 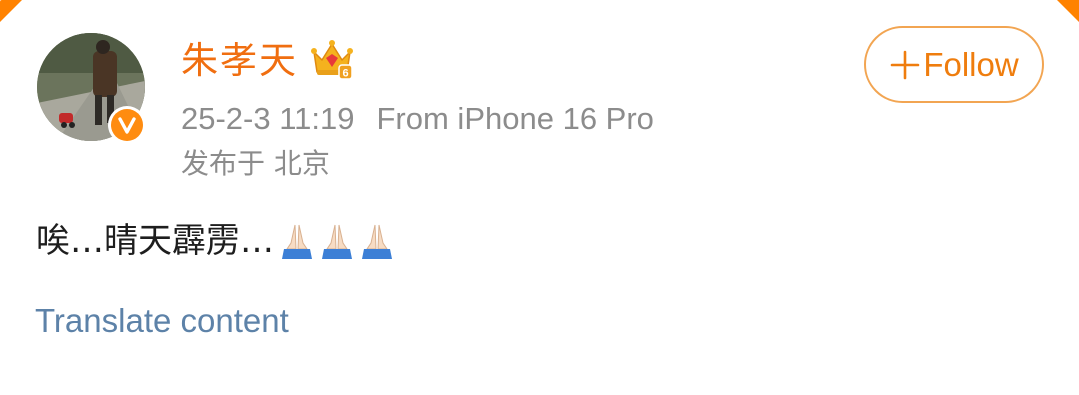 I want to click on post-timestamp: 25-2-3 11:19, so click(x=268, y=118).